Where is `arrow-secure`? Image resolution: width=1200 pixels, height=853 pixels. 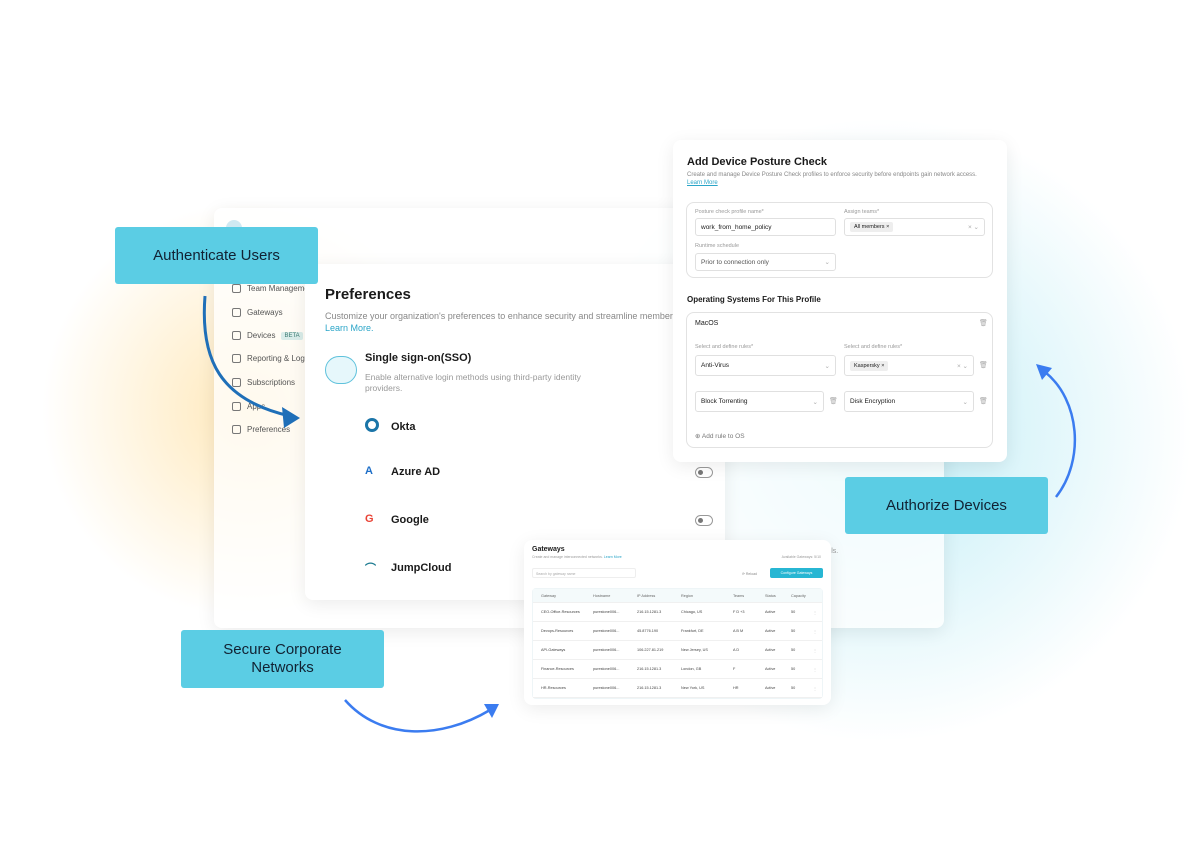
arrow-secure is located at coordinates (417, 716).